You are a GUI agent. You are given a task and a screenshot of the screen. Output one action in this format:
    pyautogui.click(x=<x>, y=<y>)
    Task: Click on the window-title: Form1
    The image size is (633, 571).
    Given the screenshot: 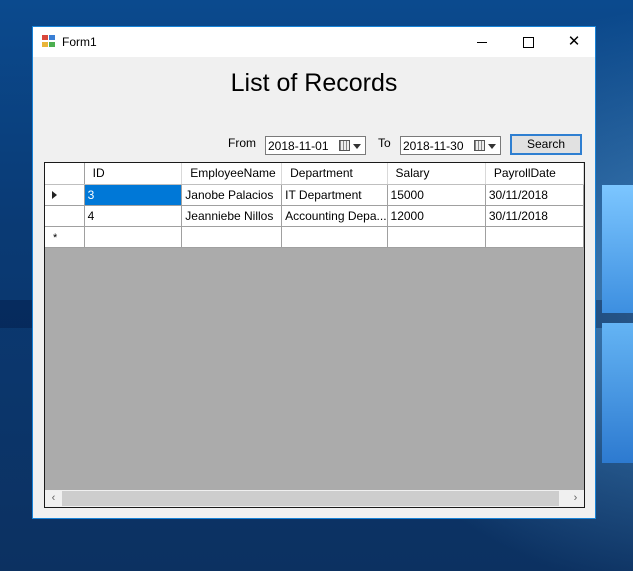 What is the action you would take?
    pyautogui.click(x=79, y=42)
    